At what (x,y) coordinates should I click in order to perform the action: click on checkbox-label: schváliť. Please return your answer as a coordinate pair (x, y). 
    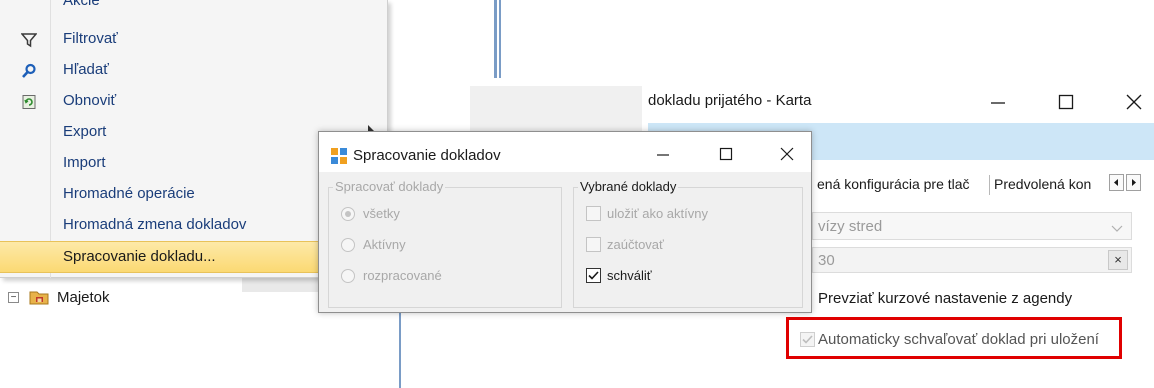
    Looking at the image, I should click on (629, 275).